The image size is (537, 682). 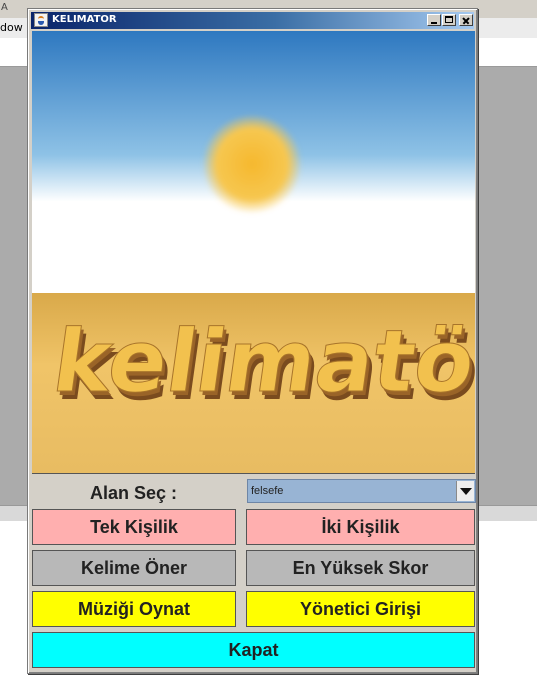 I want to click on minimize-icon, so click(x=434, y=20).